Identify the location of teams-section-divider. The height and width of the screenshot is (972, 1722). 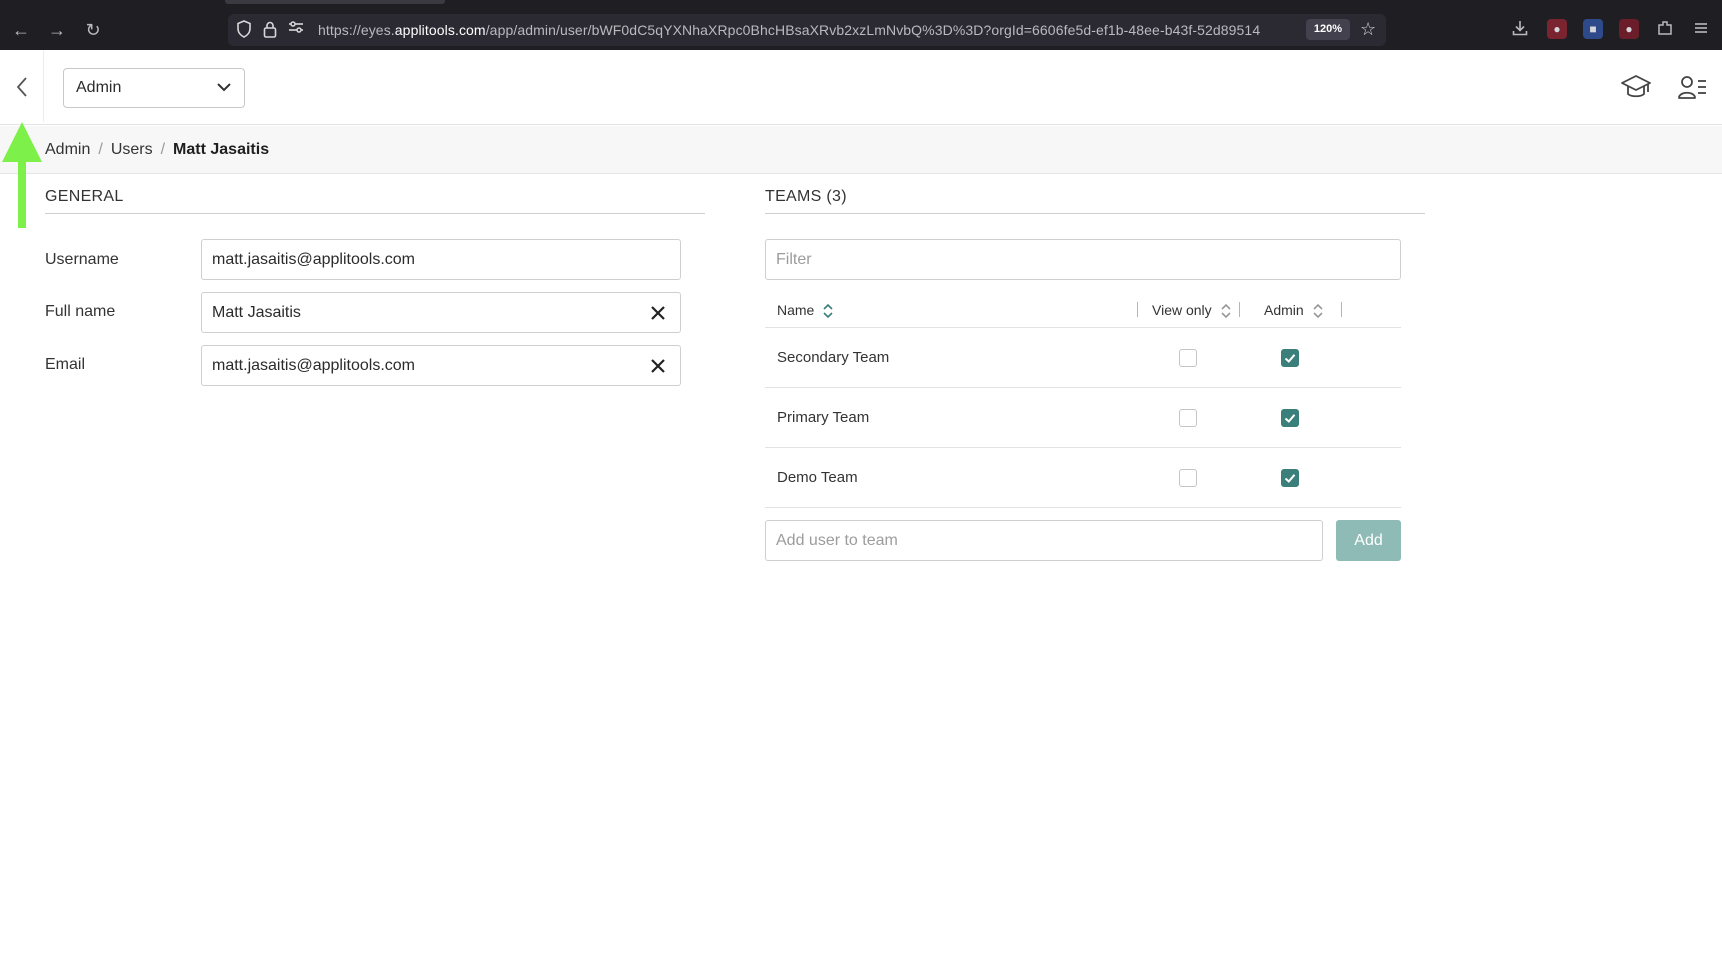
(1095, 213).